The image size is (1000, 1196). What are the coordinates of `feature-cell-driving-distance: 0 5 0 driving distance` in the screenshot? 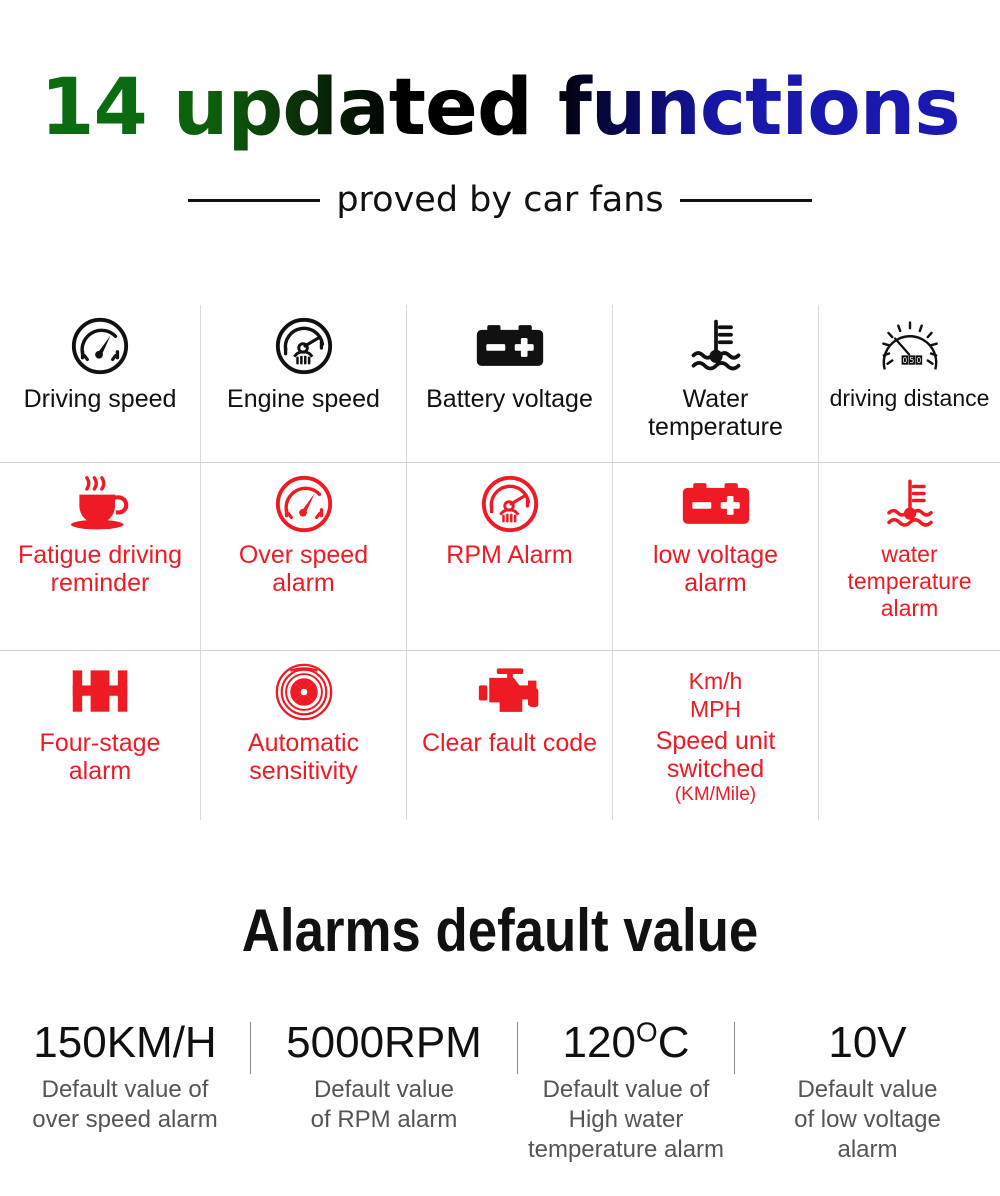 It's located at (909, 384).